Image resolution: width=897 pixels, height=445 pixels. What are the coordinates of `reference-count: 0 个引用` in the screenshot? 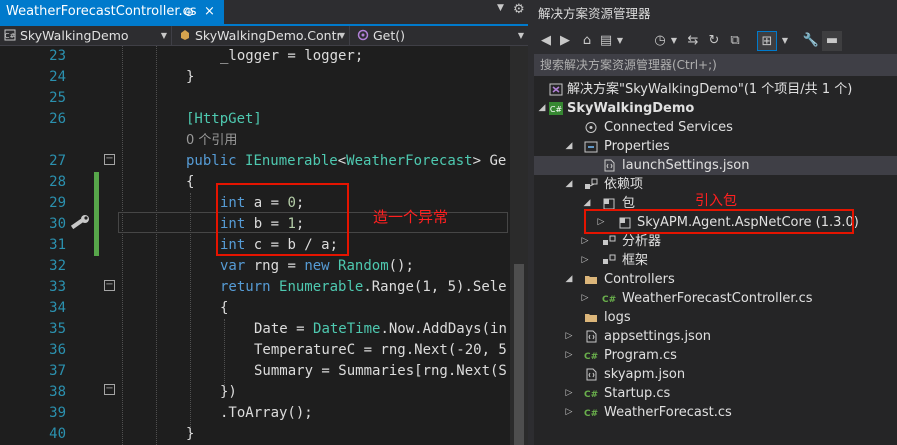 It's located at (211, 140).